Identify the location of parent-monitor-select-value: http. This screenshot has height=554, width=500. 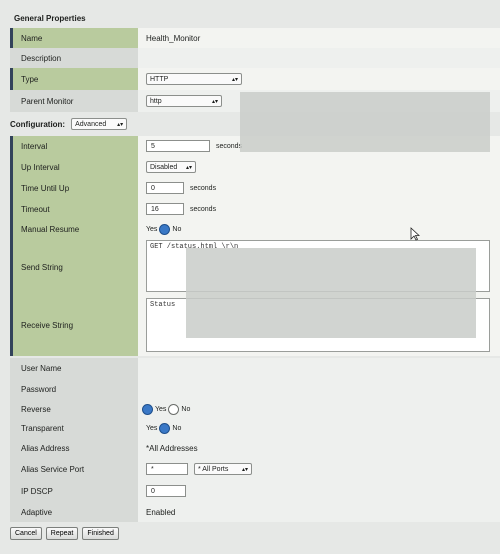
(156, 101).